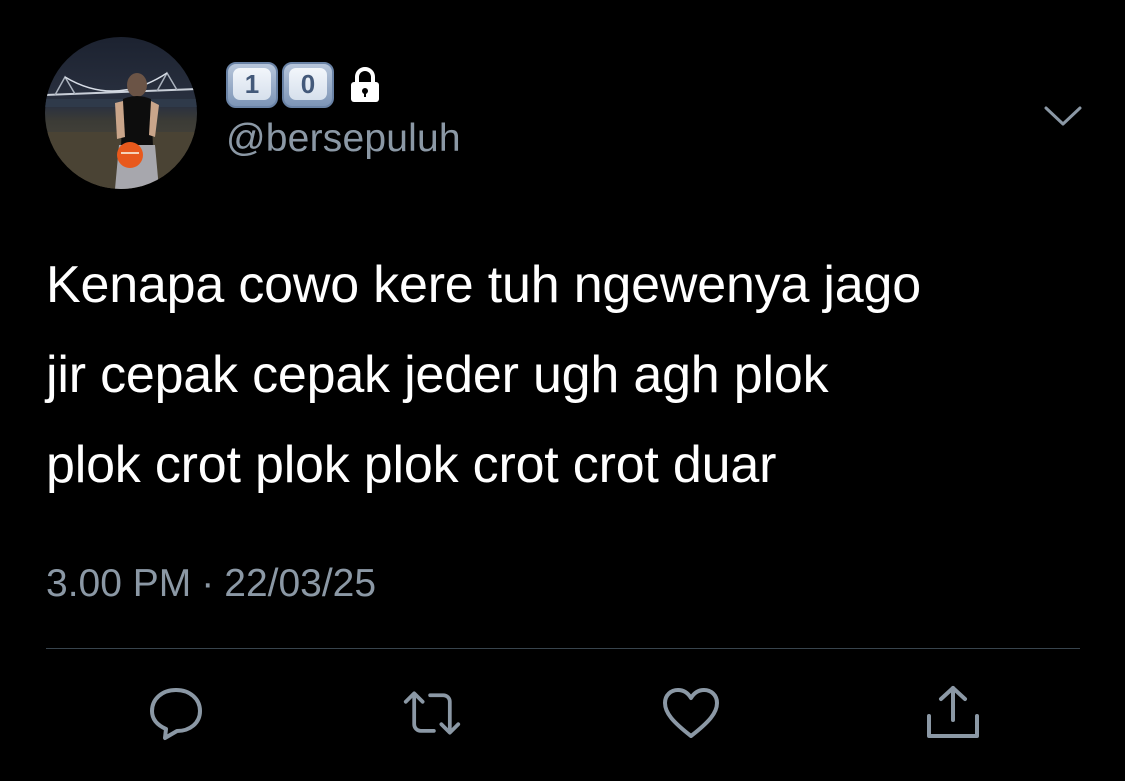 The image size is (1125, 781). I want to click on share-button, so click(953, 713).